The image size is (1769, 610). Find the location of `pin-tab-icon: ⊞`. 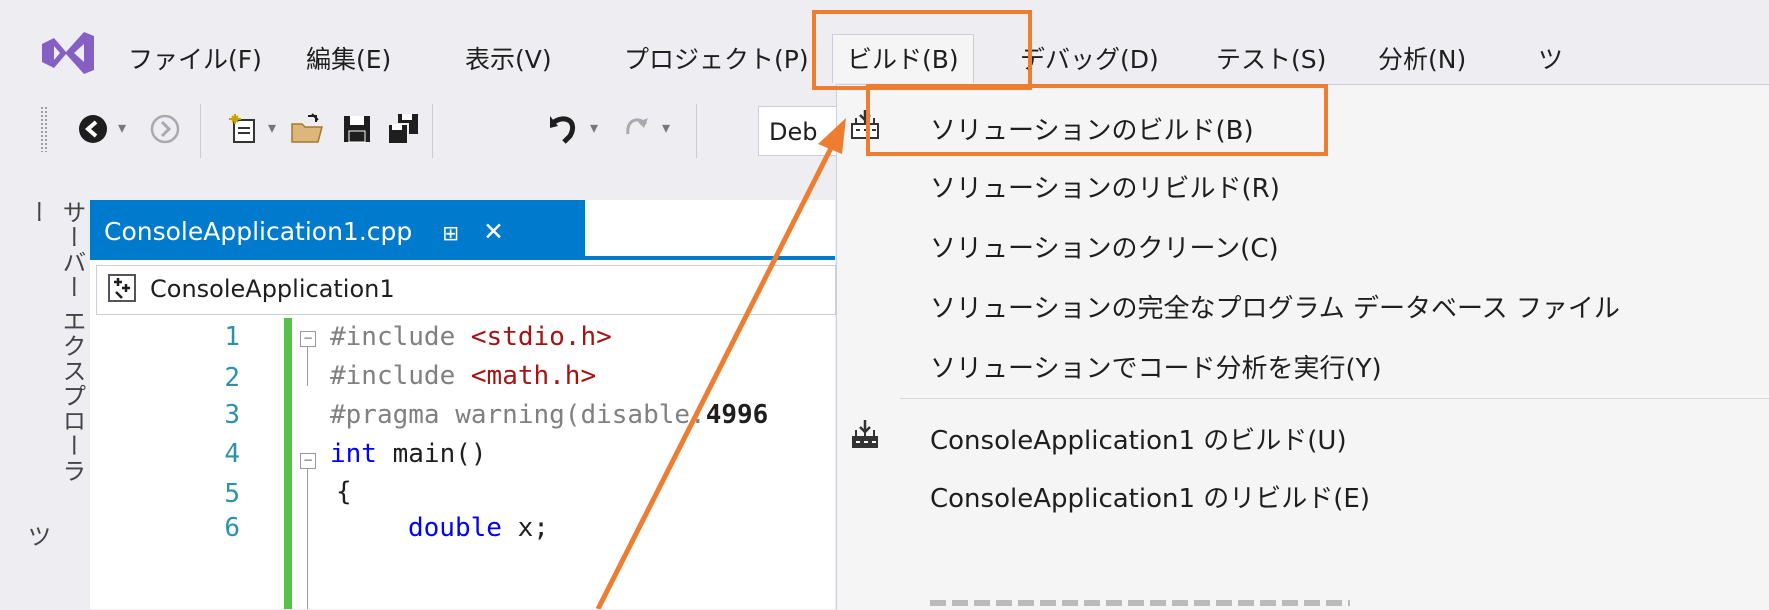

pin-tab-icon: ⊞ is located at coordinates (450, 233).